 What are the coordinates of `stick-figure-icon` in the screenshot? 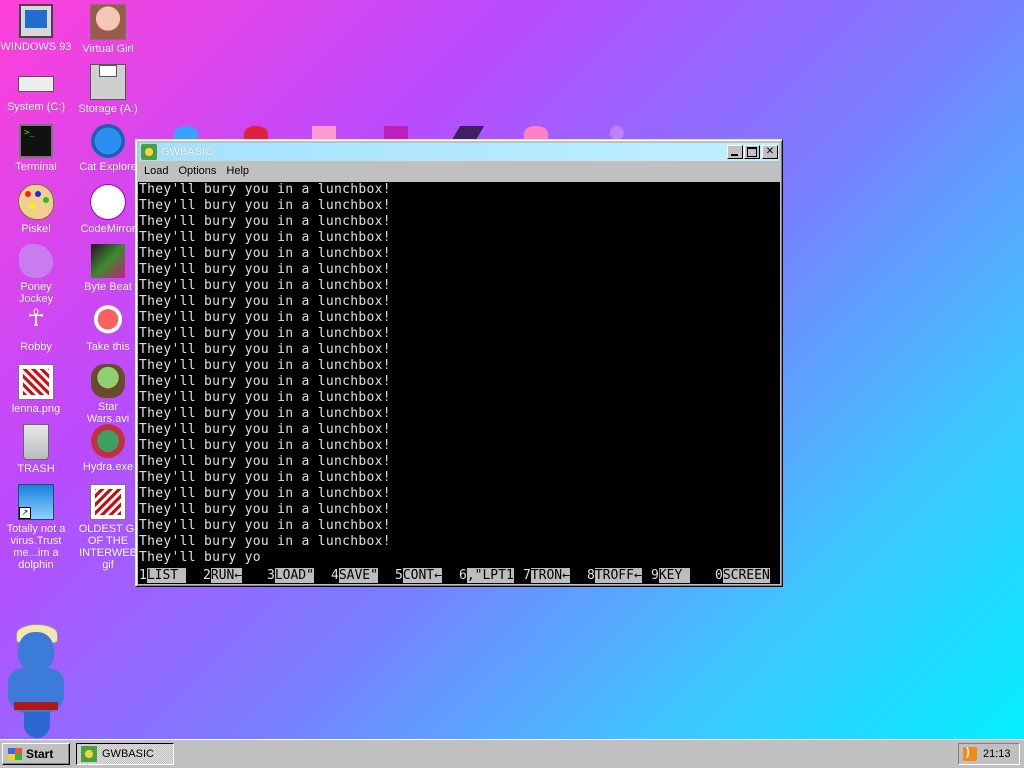 It's located at (36, 321).